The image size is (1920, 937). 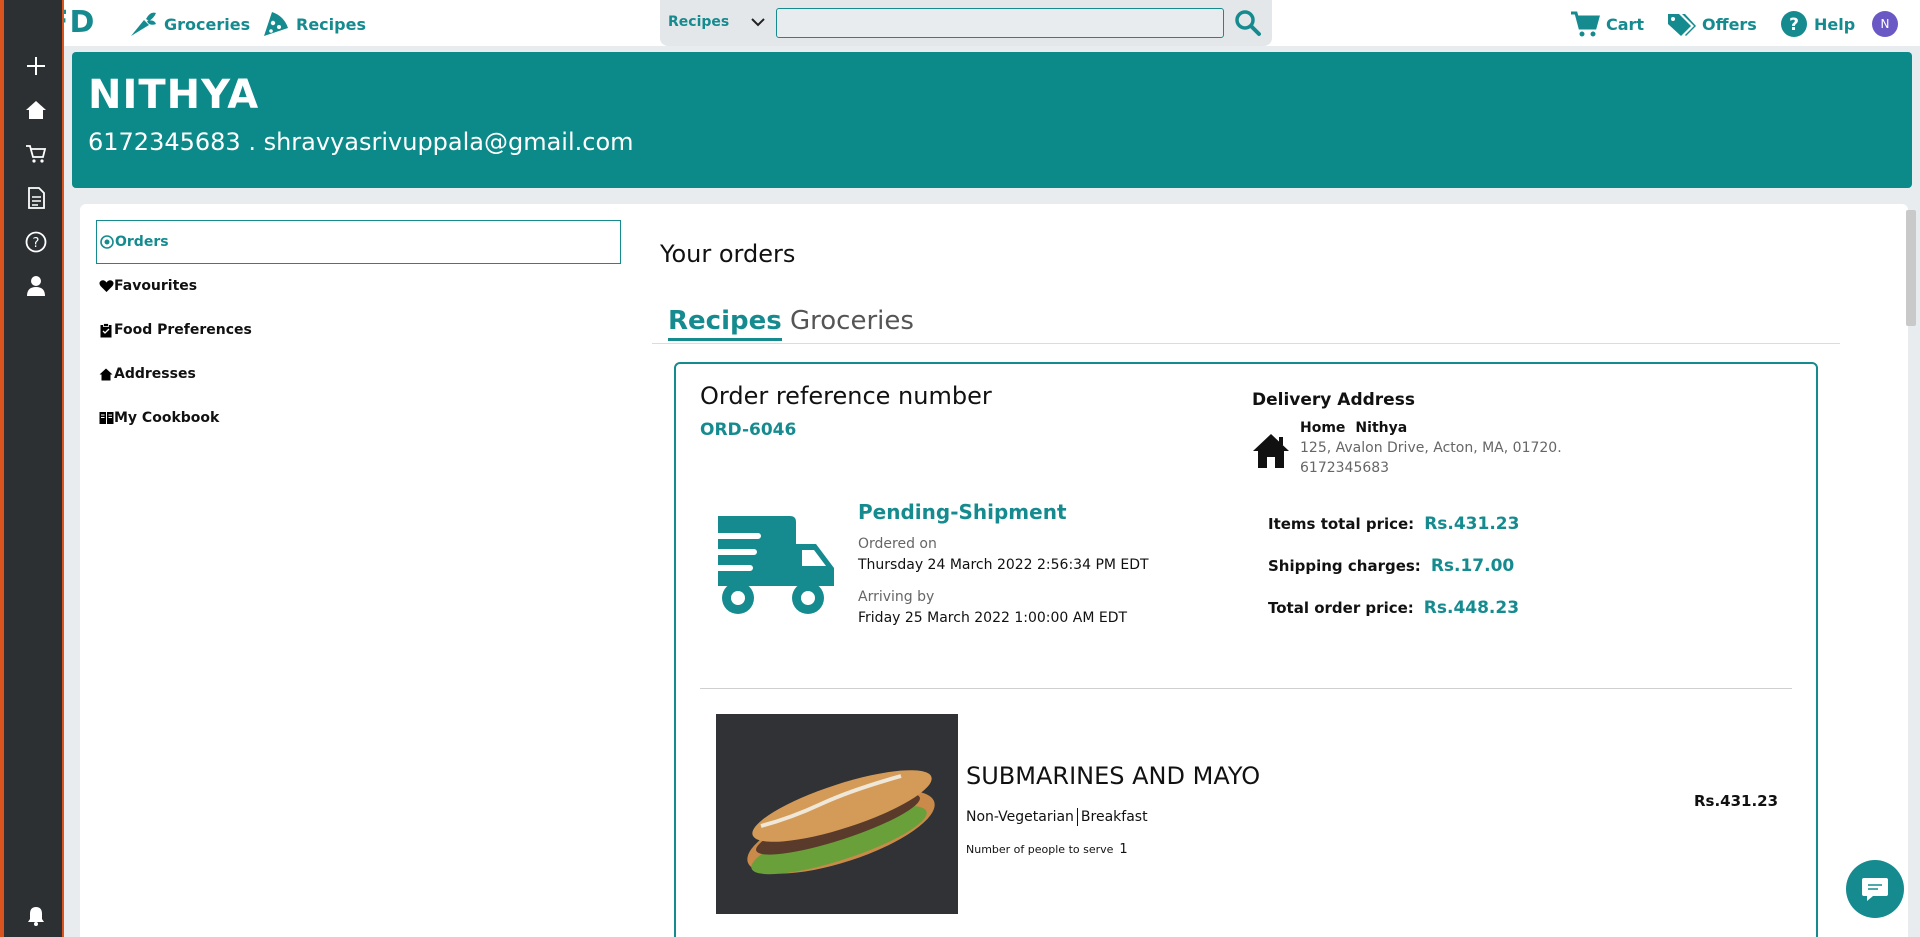 What do you see at coordinates (1911, 268) in the screenshot?
I see `page-scrollbar` at bounding box center [1911, 268].